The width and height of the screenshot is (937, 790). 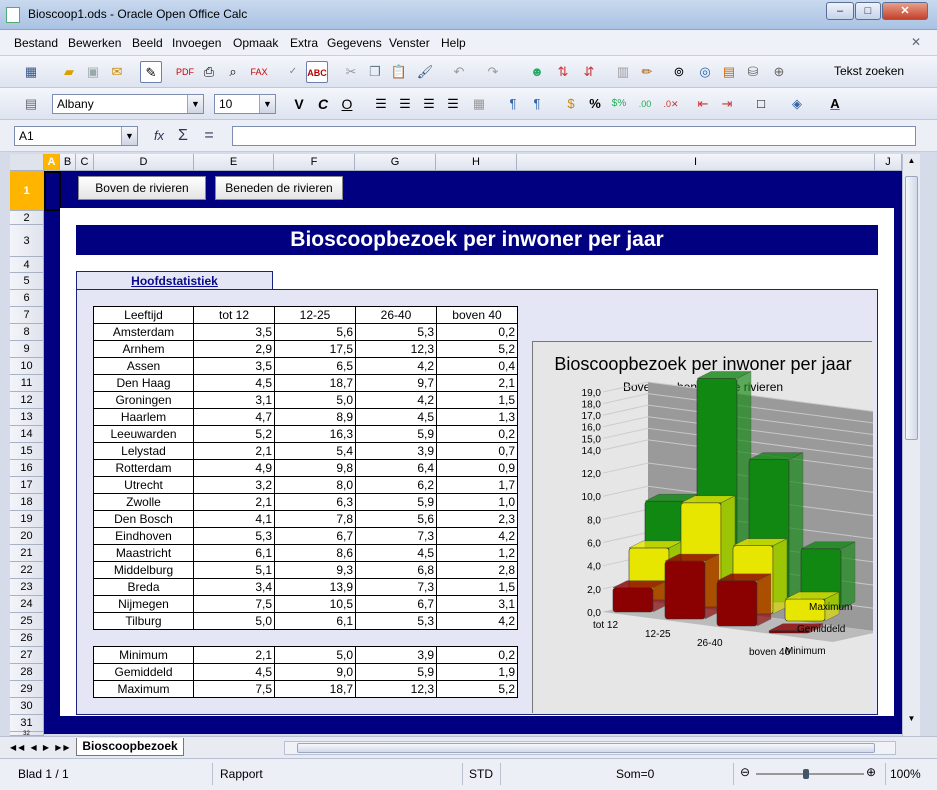 I want to click on close-window-button: ✕, so click(x=905, y=11).